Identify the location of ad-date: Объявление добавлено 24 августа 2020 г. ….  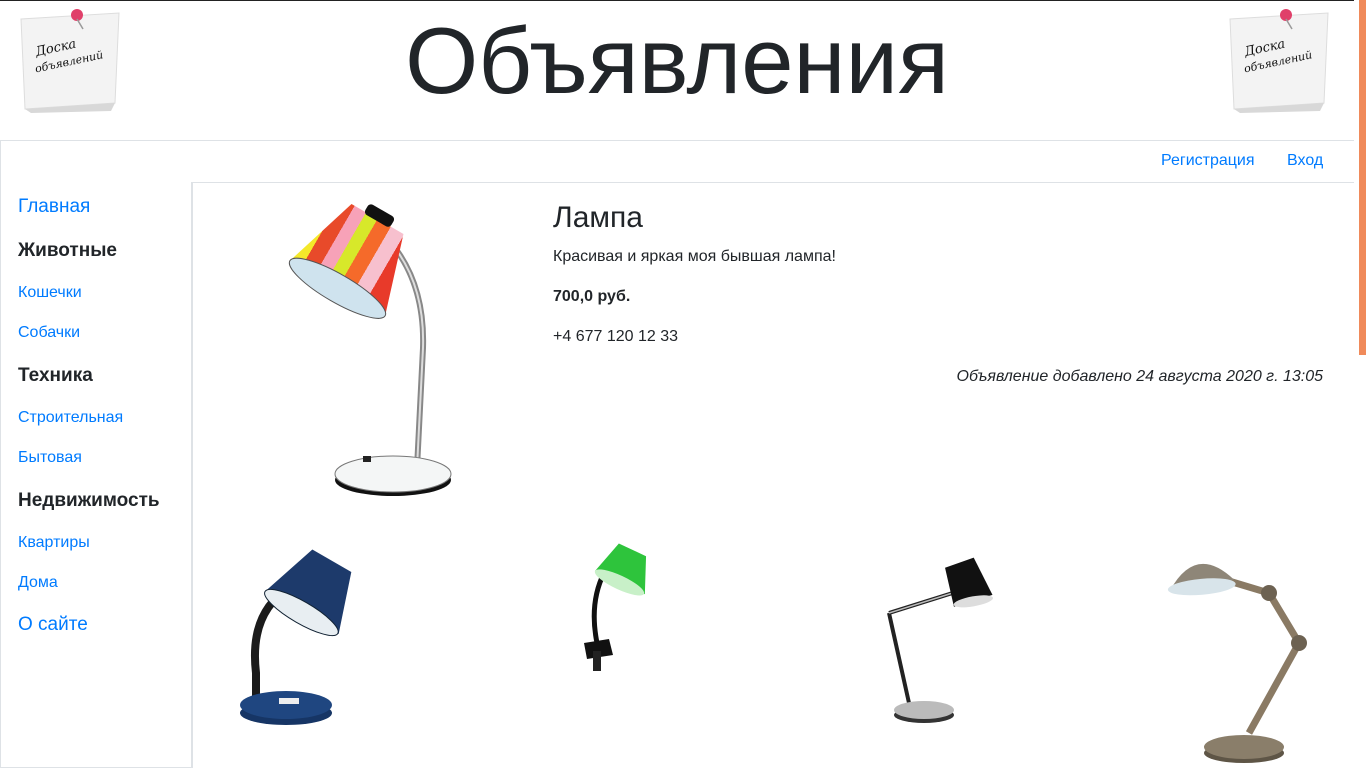
(1139, 376).